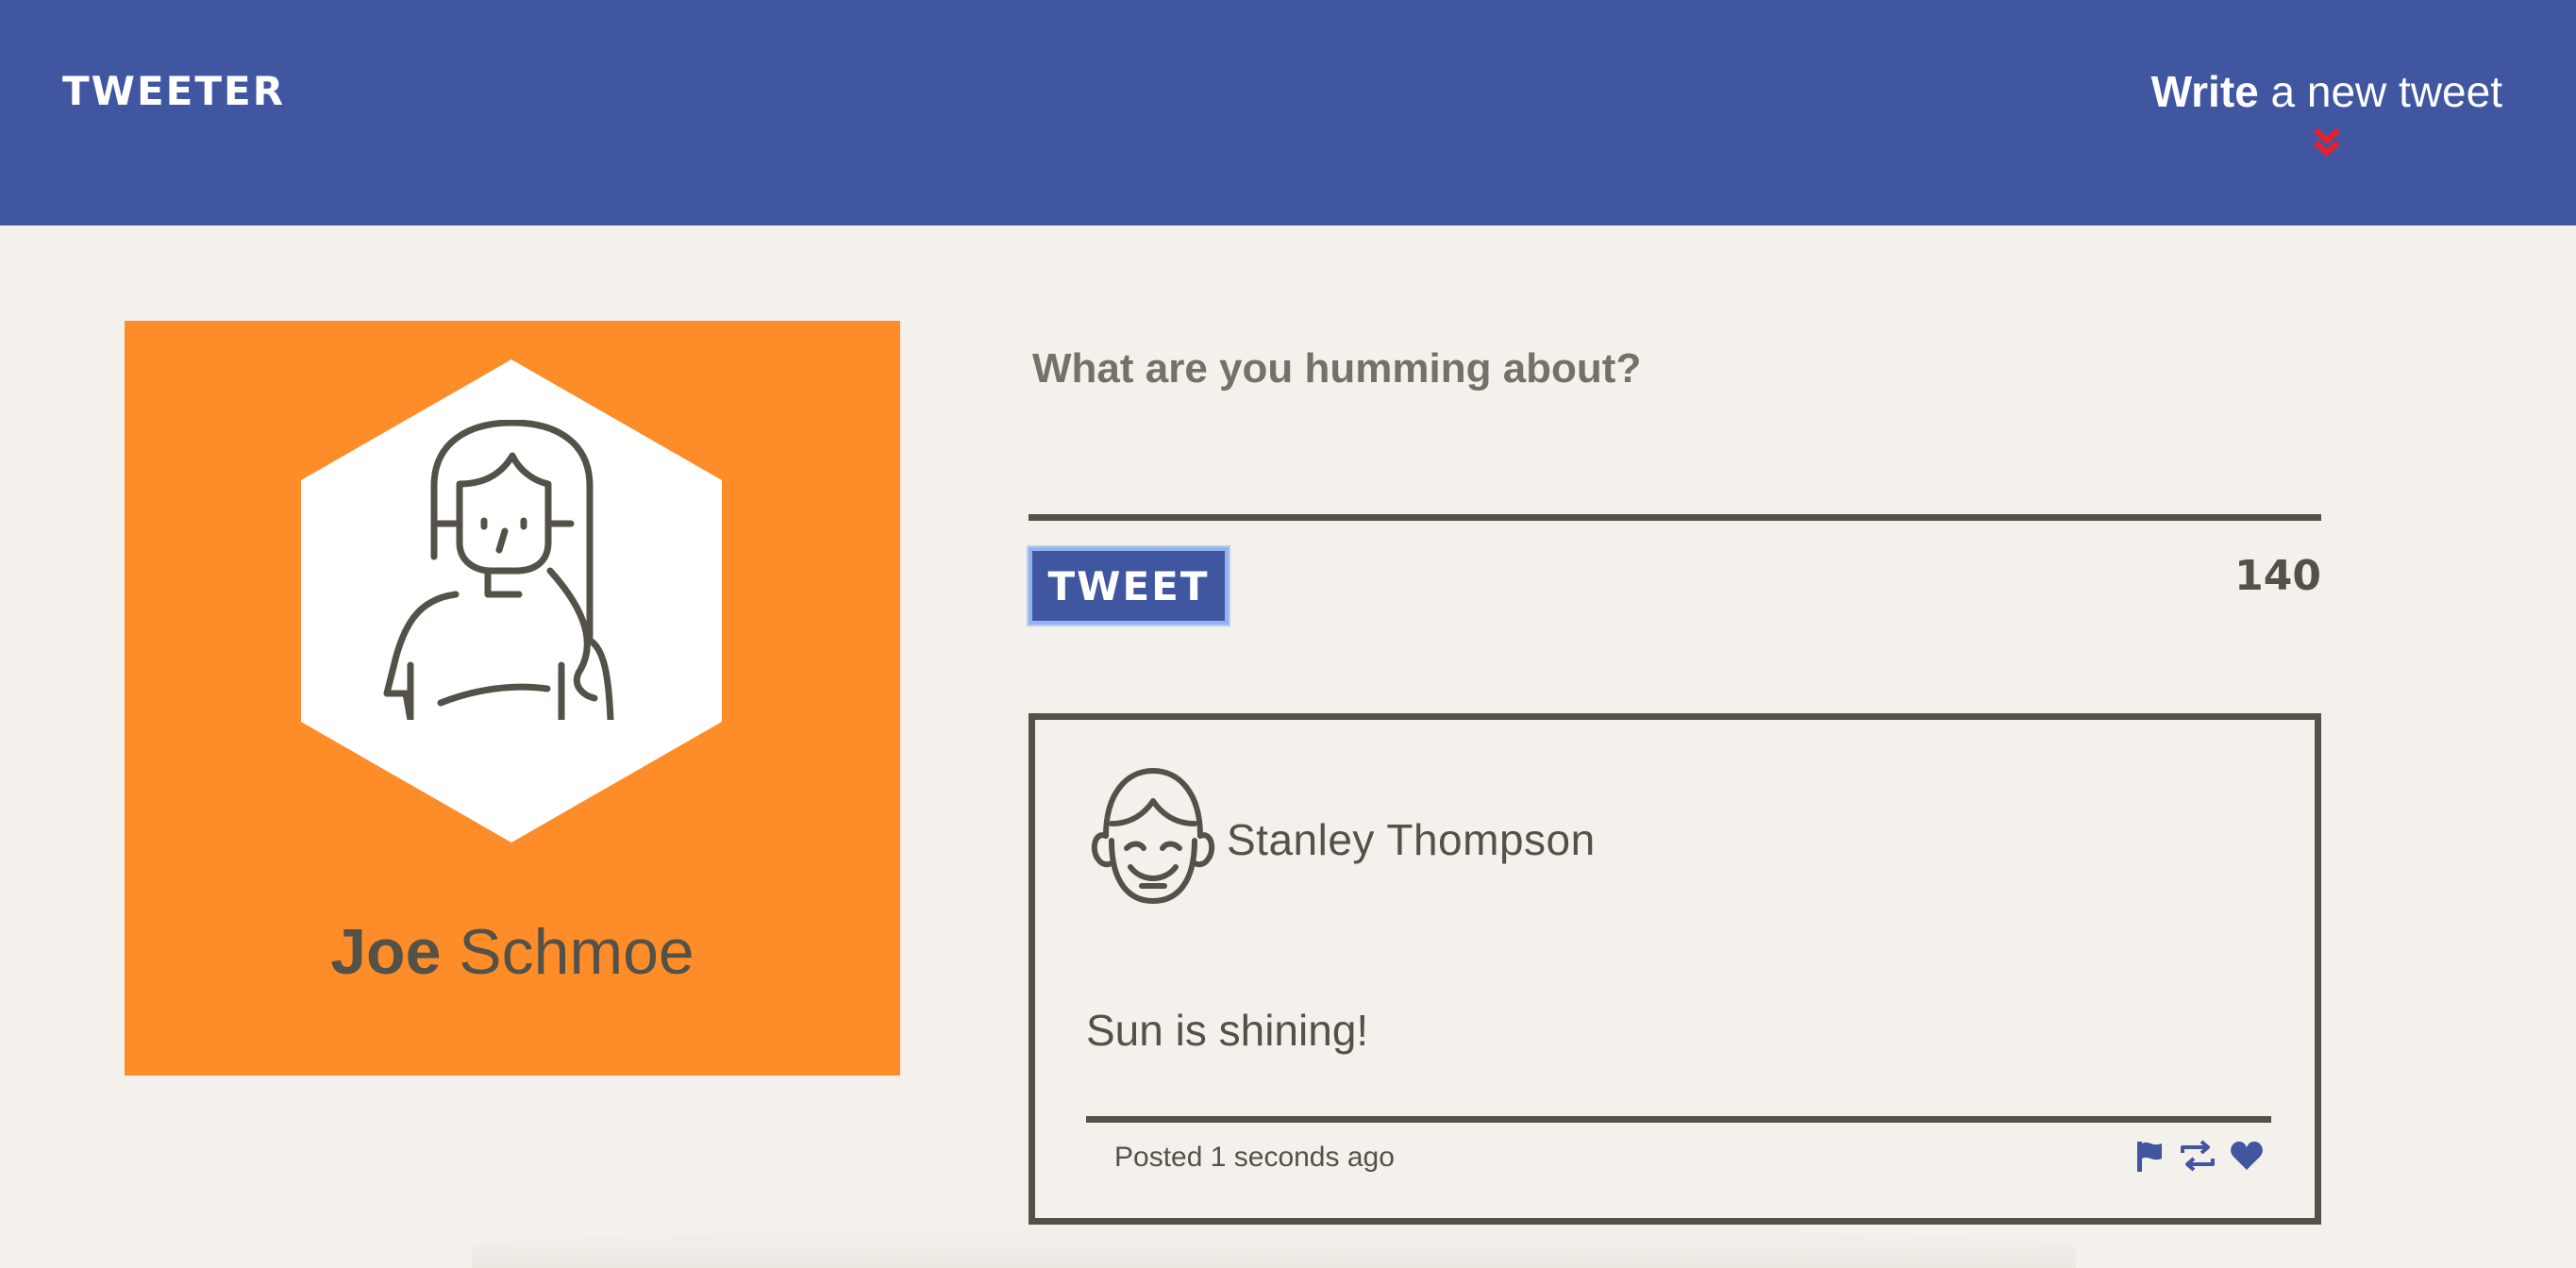 This screenshot has height=1268, width=2576. Describe the element at coordinates (2277, 576) in the screenshot. I see `char-counter: 140` at that location.